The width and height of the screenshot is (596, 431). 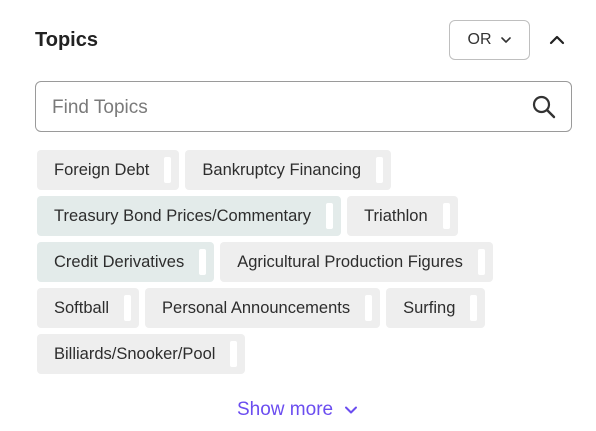 I want to click on topic-chip: Credit Derivatives, so click(x=126, y=262).